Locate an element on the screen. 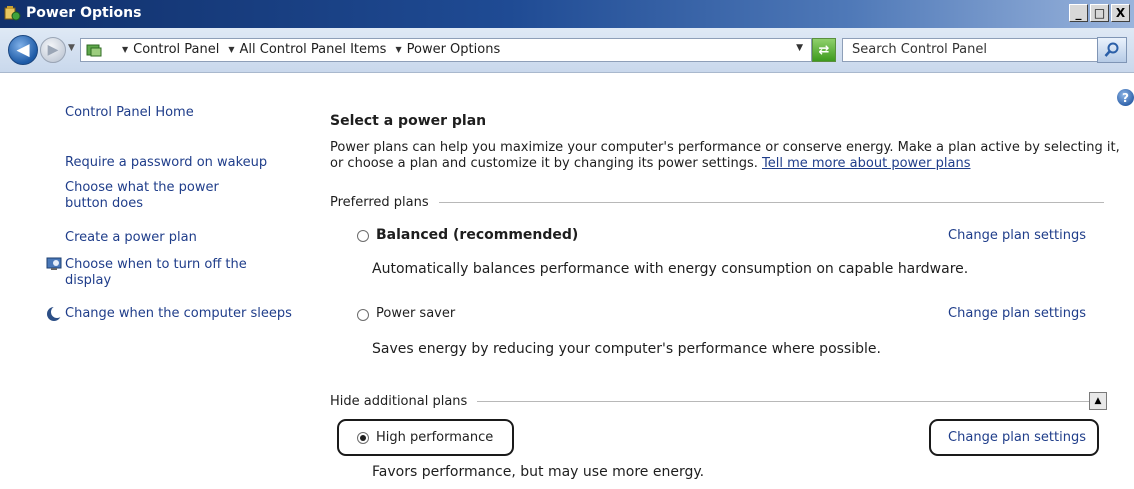  additional-plans-label: Hide additional plans is located at coordinates (399, 401).